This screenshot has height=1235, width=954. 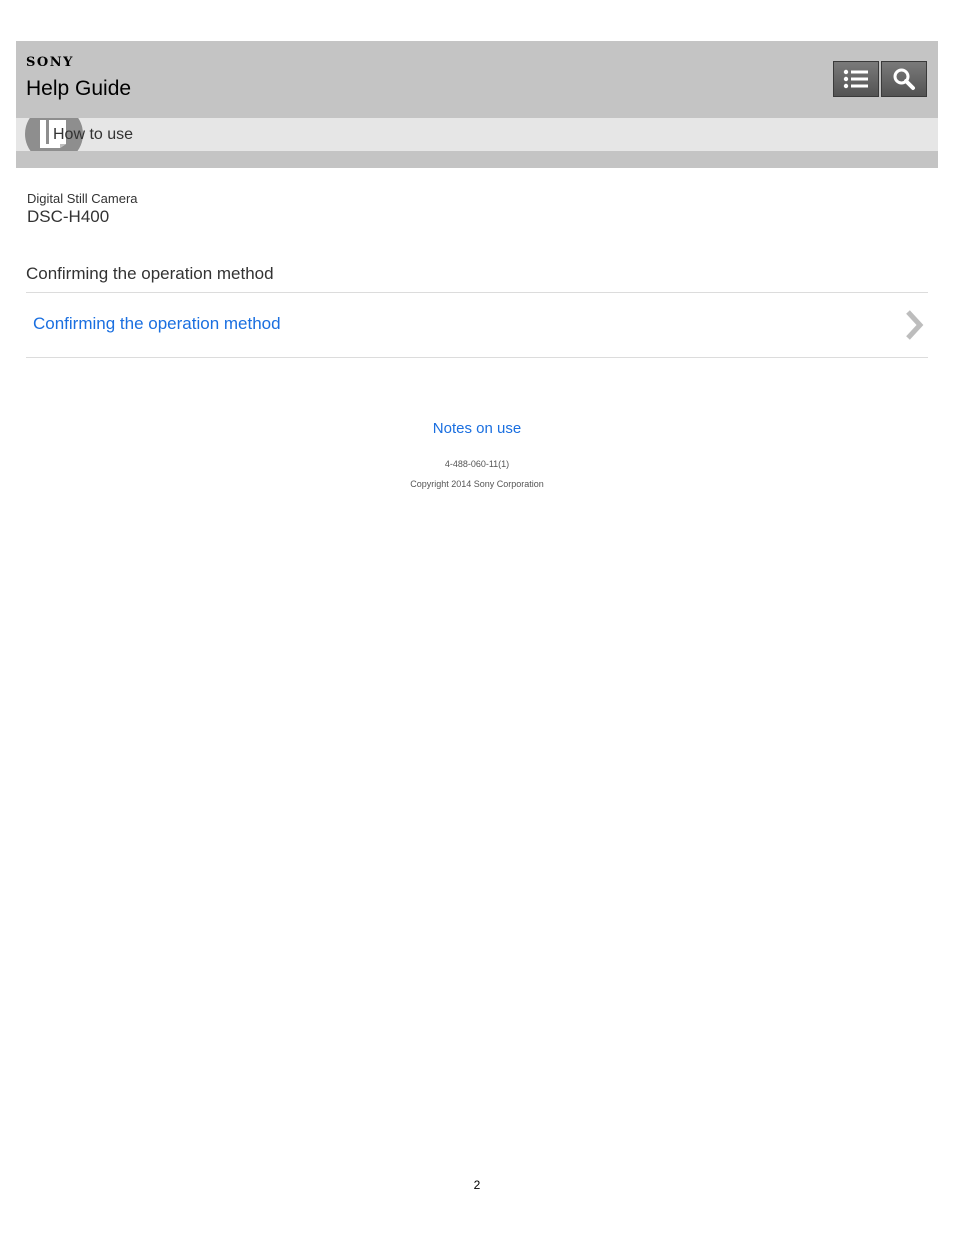 What do you see at coordinates (477, 159) in the screenshot?
I see `category-bar-bottom` at bounding box center [477, 159].